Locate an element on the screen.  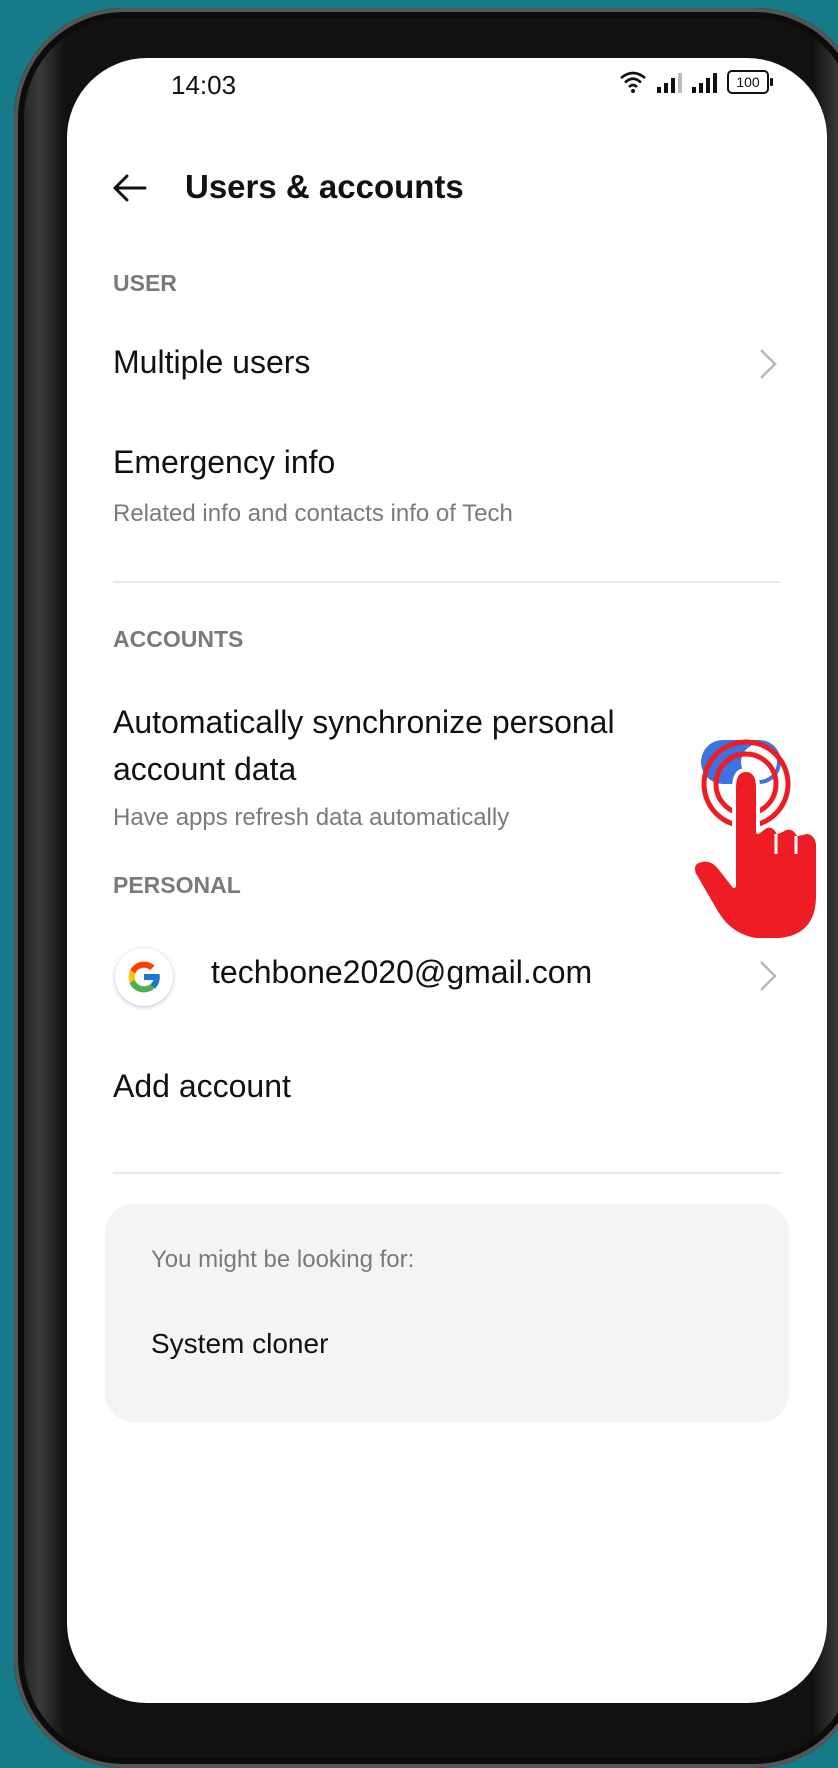
emergency-info-item: Emergency info is located at coordinates (224, 462).